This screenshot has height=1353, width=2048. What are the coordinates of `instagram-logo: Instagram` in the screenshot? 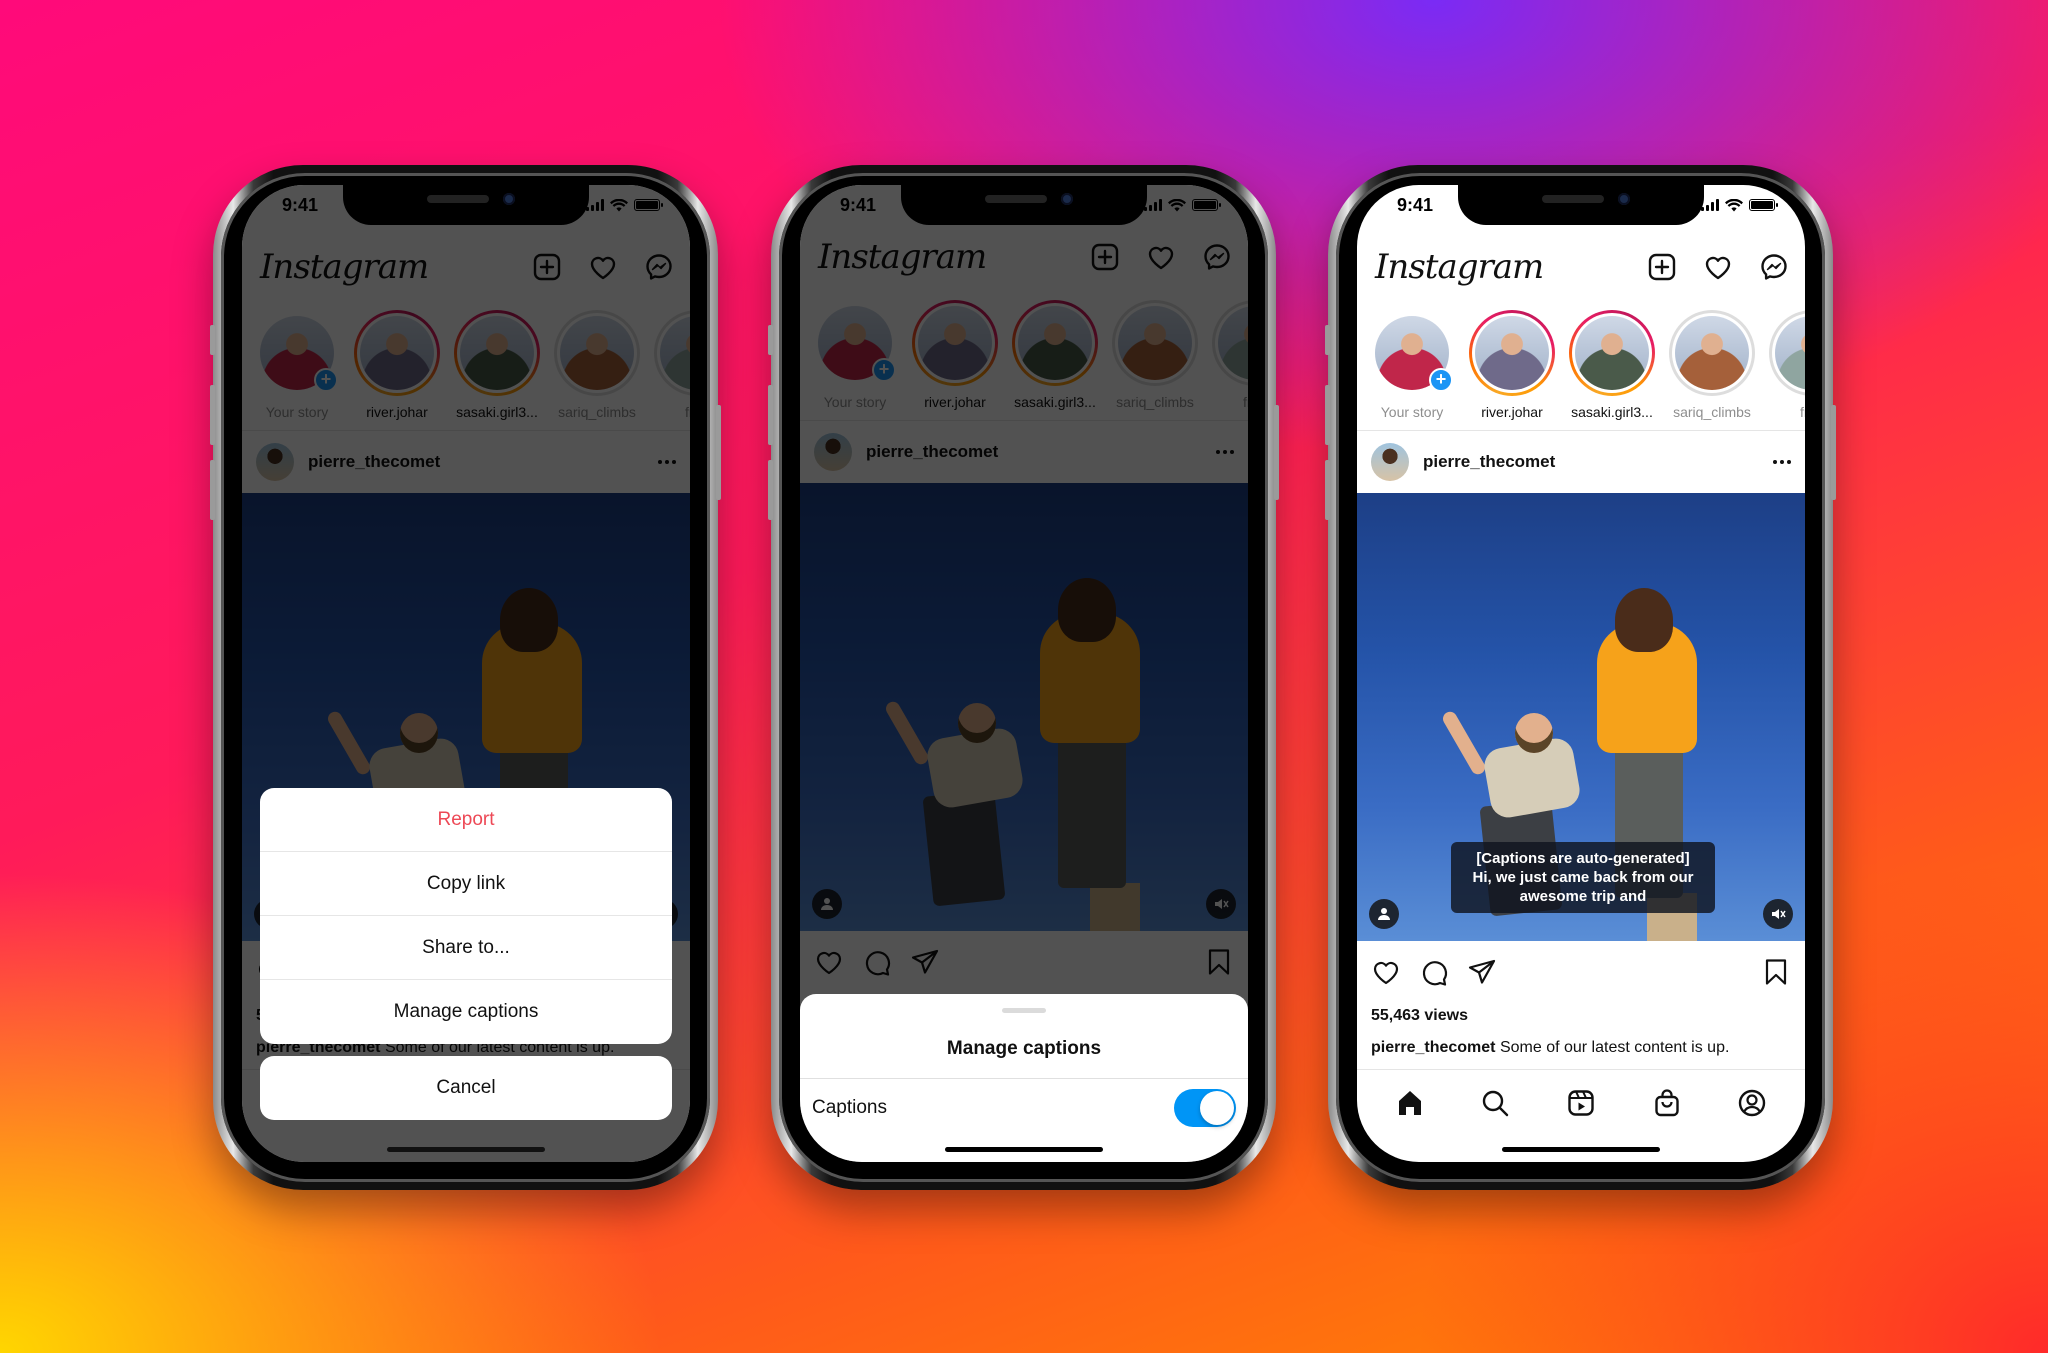 It's located at (1459, 267).